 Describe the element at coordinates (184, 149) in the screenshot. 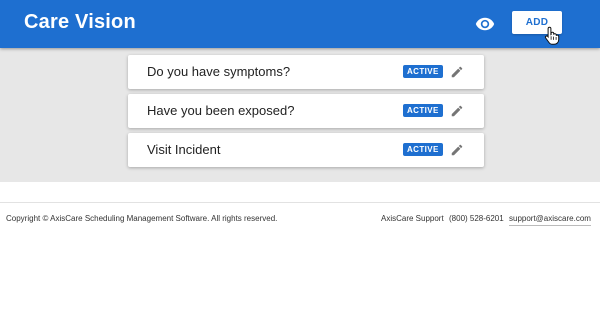

I see `question-title: Visit Incident` at that location.